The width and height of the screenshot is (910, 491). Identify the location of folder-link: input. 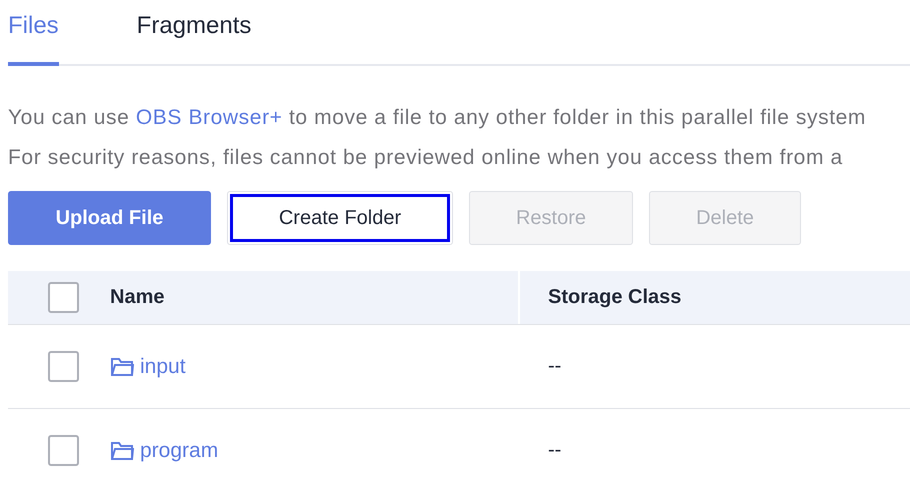
(148, 366).